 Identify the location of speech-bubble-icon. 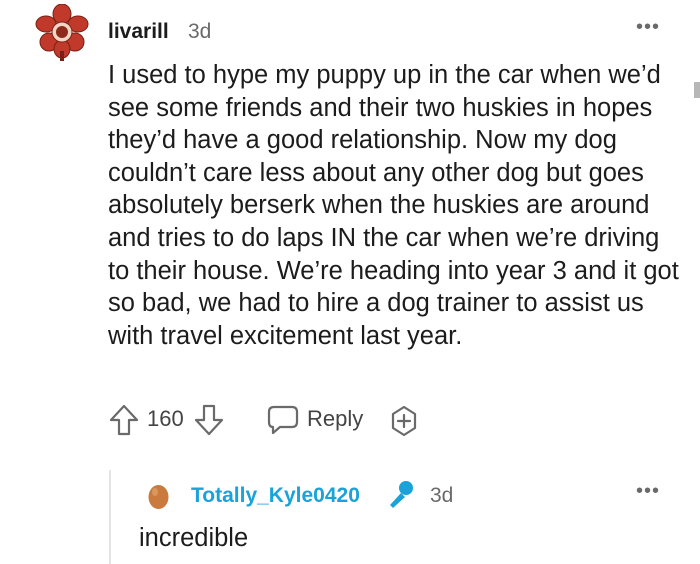
(283, 420).